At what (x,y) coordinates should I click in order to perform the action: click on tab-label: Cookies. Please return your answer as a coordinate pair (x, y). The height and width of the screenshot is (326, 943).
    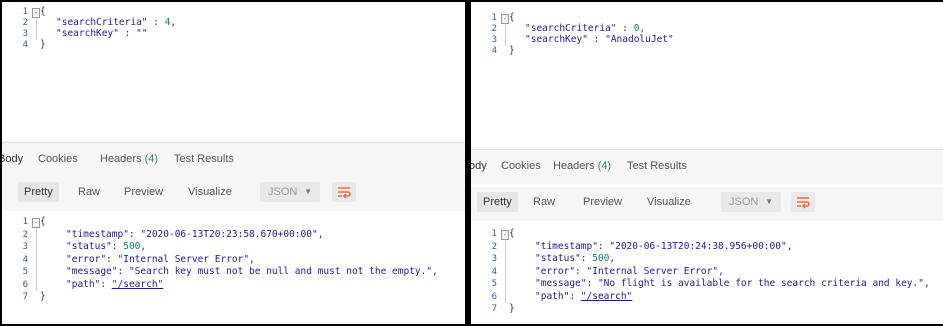
    Looking at the image, I should click on (521, 166).